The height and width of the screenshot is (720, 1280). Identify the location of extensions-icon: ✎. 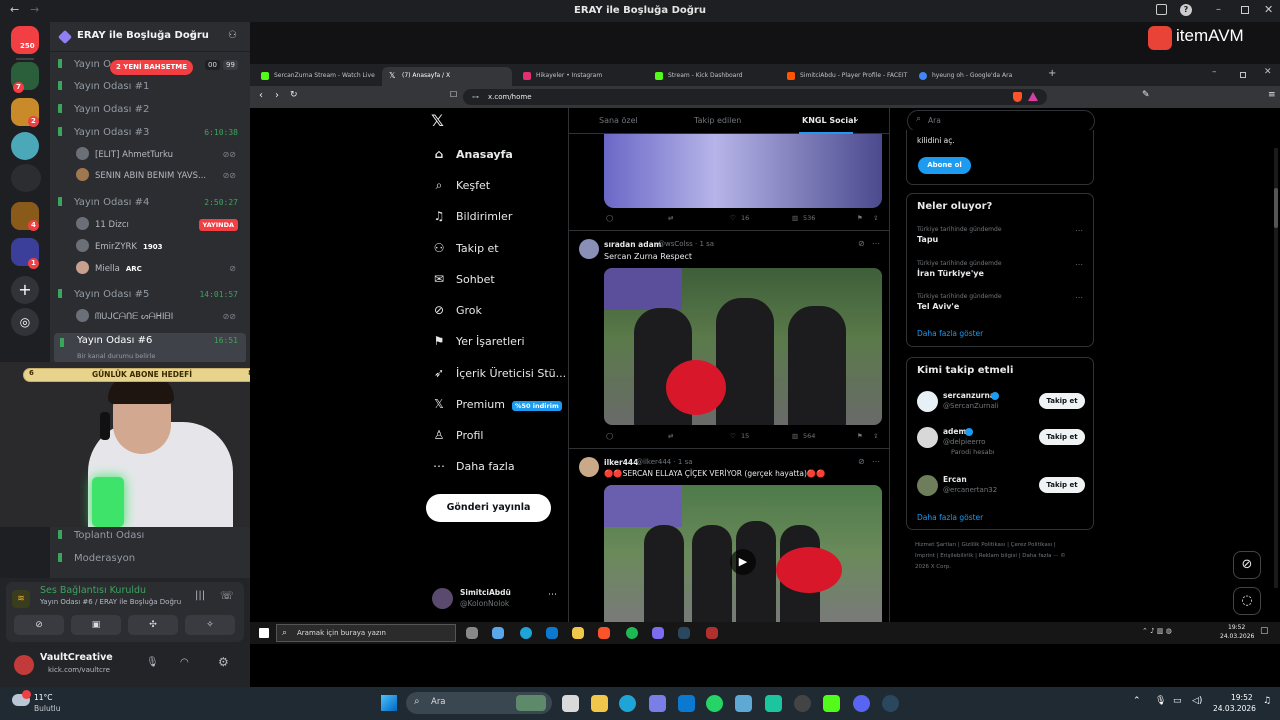
(1146, 95).